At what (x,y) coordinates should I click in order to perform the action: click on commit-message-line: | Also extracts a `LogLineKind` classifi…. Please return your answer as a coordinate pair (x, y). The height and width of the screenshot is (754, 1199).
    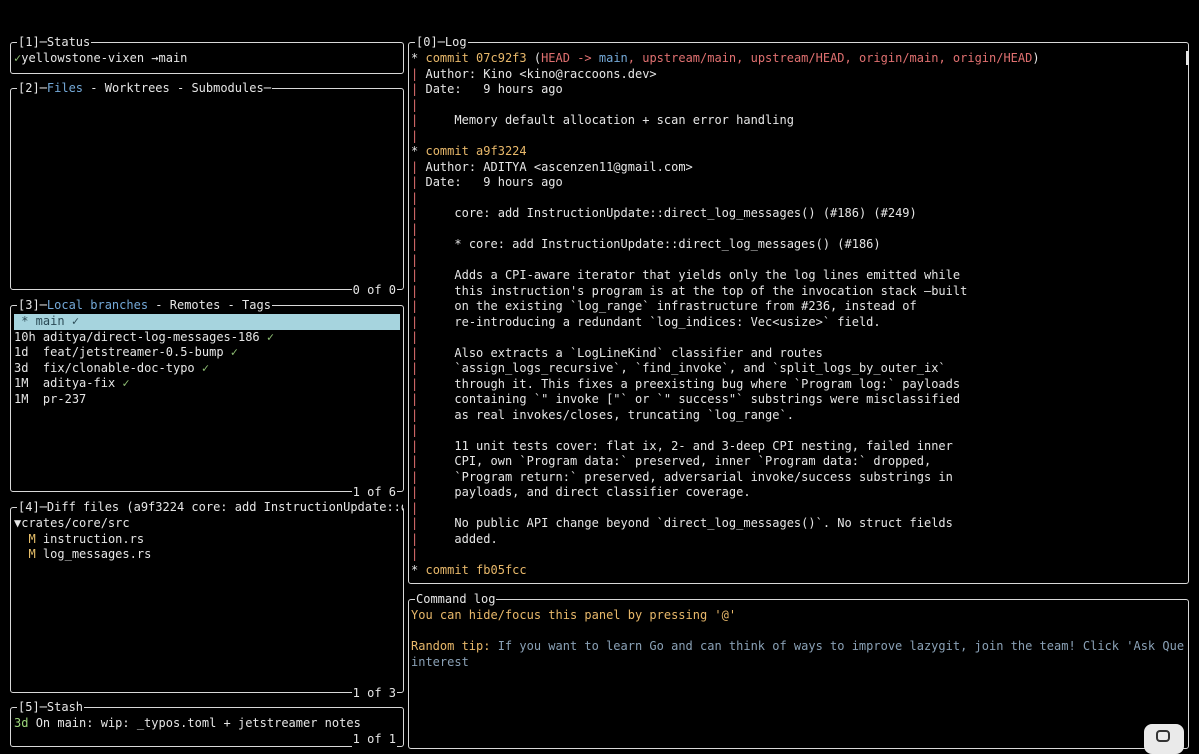
    Looking at the image, I should click on (617, 352).